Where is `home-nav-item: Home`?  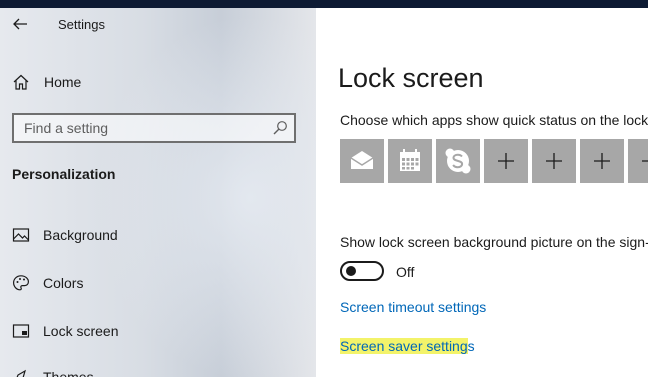 home-nav-item: Home is located at coordinates (46, 82).